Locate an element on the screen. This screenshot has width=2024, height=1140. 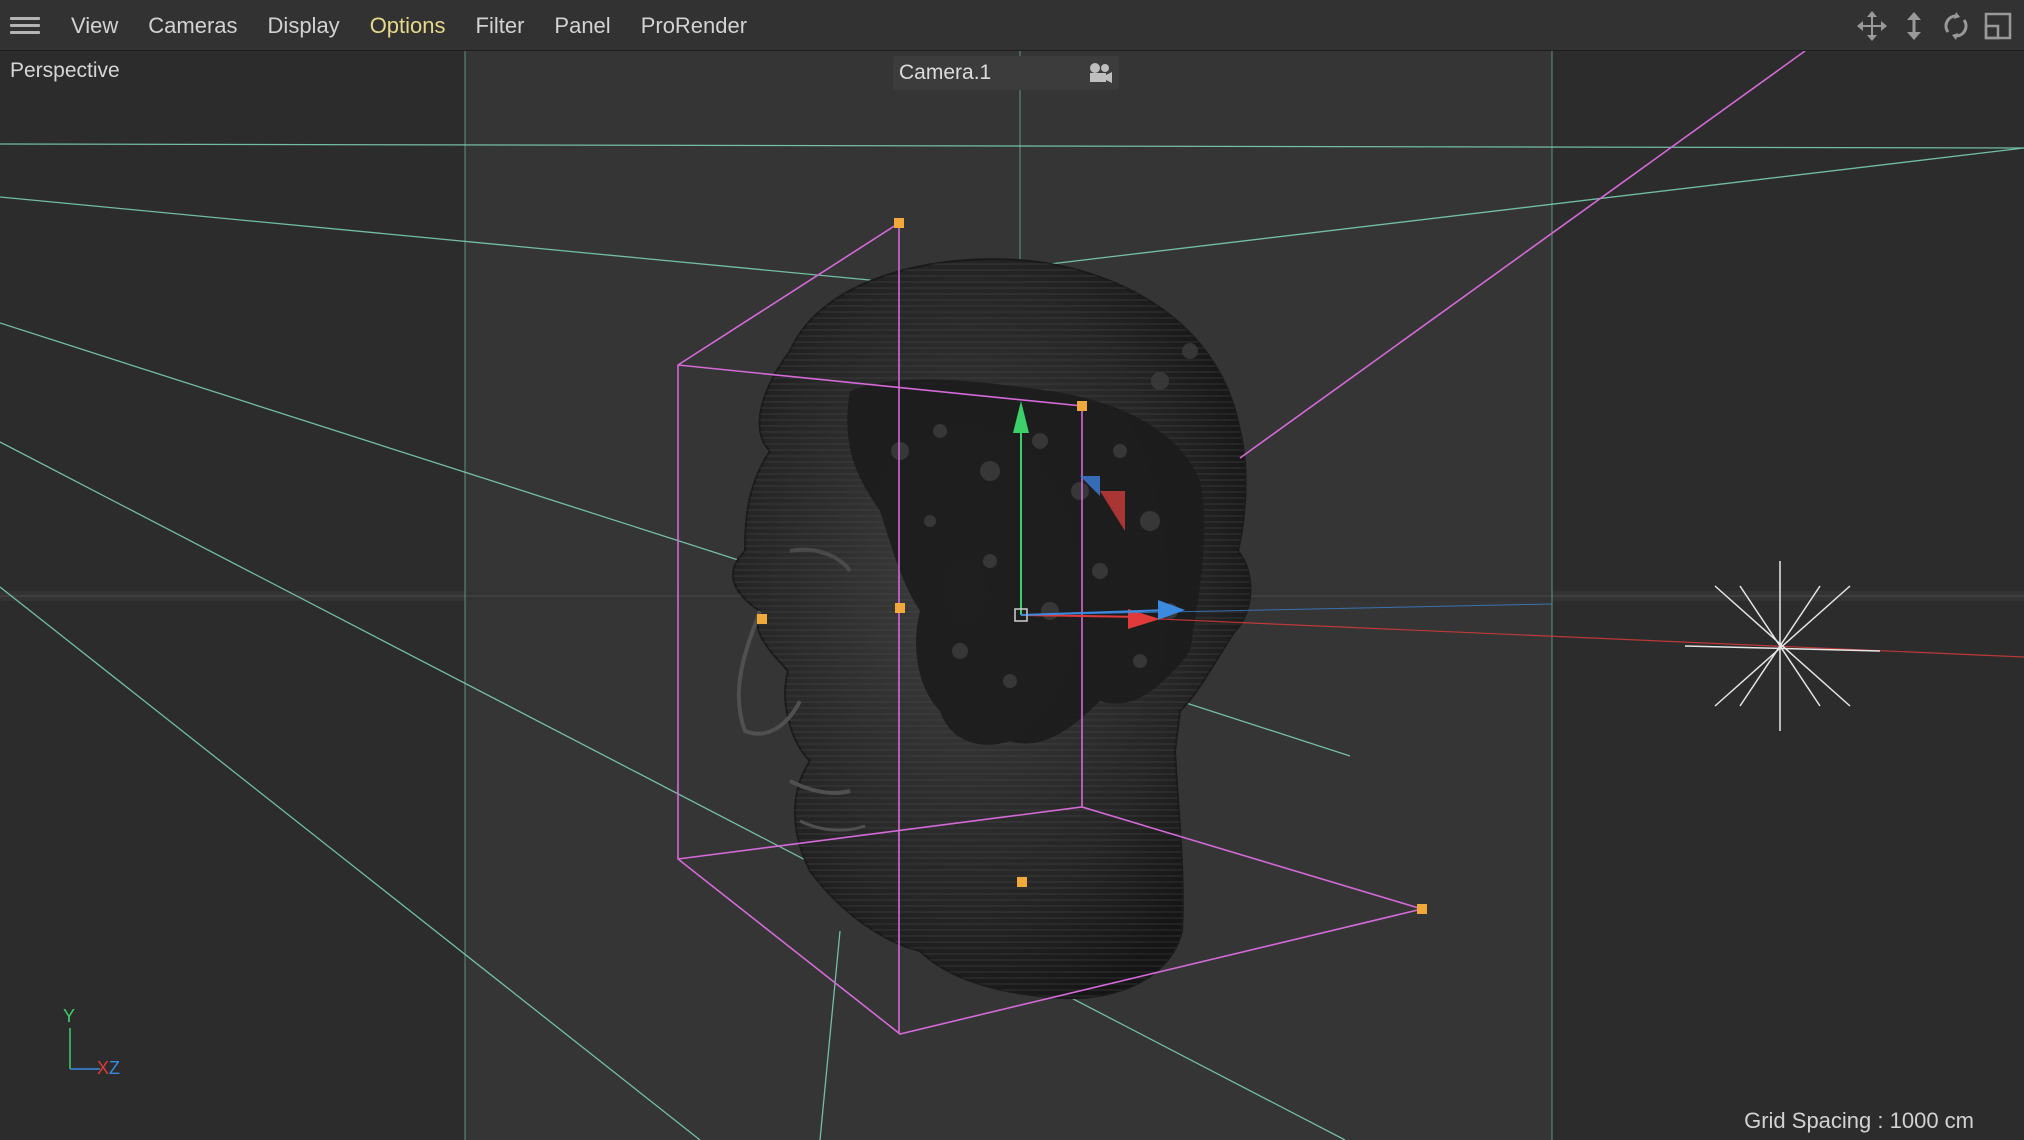
view-navigation-tools is located at coordinates (1935, 26).